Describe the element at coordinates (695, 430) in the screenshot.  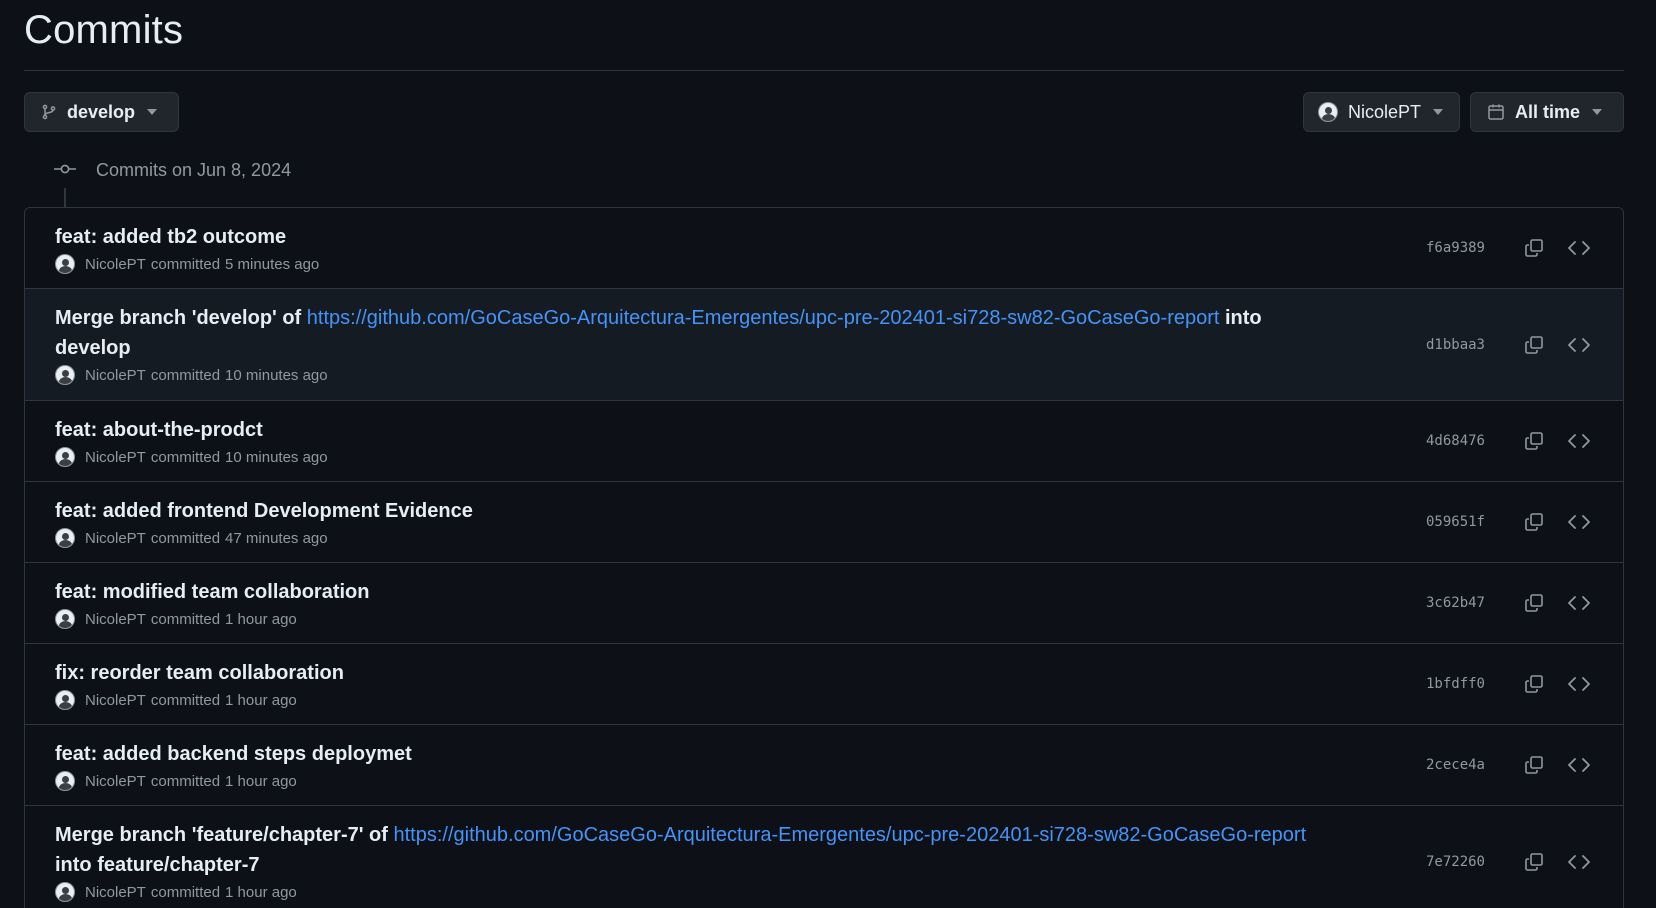
I see `commit-title: feat: about-the-prodct` at that location.